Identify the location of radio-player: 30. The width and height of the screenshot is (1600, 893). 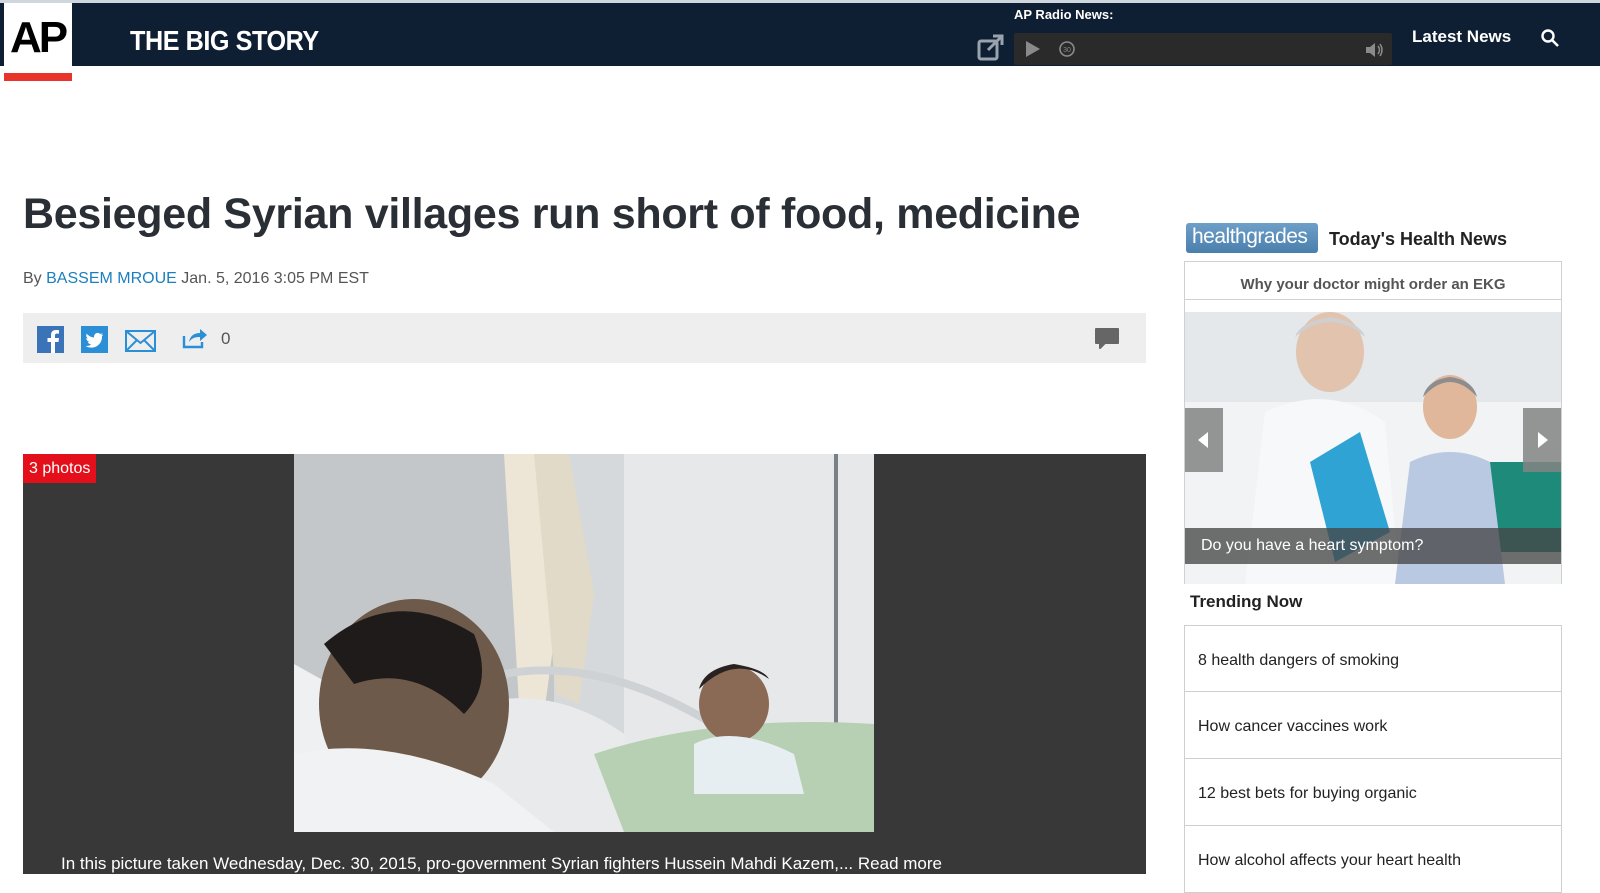
(1203, 49).